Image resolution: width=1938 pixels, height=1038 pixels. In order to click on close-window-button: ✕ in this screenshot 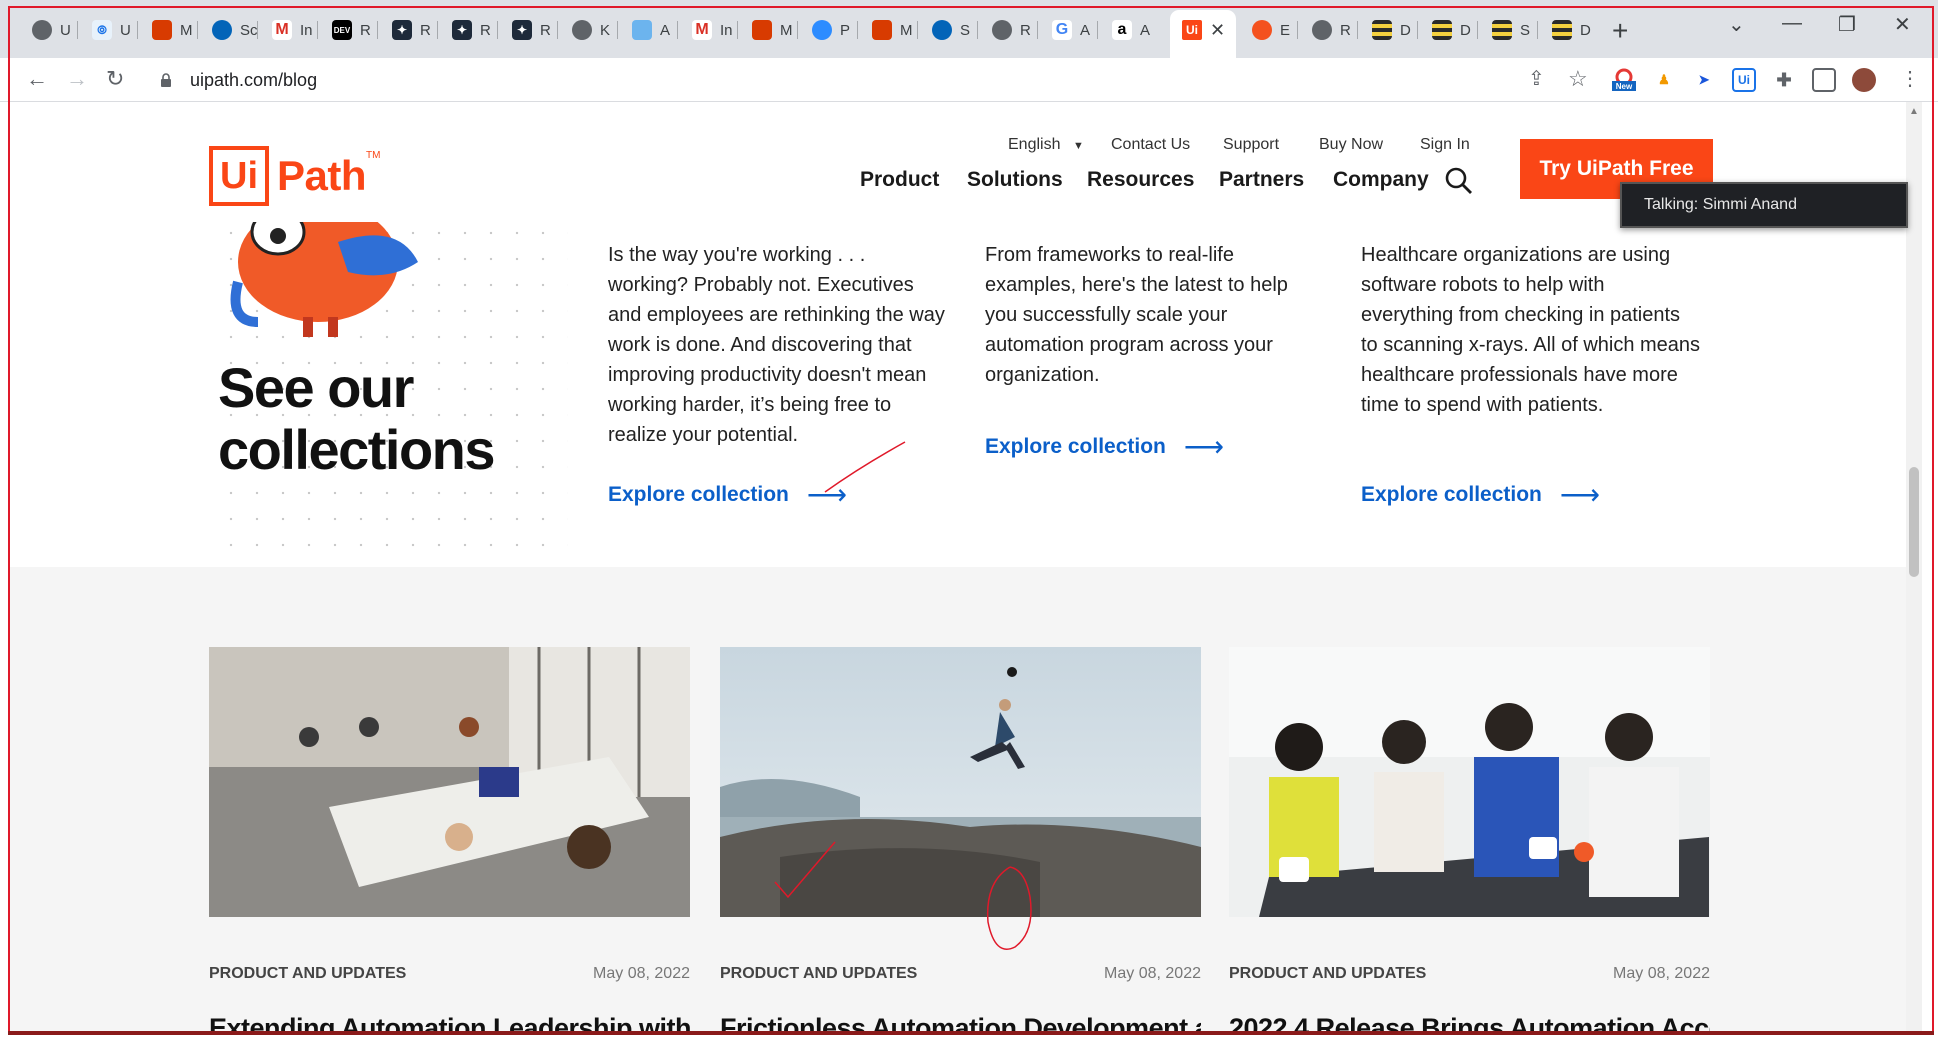, I will do `click(1902, 24)`.